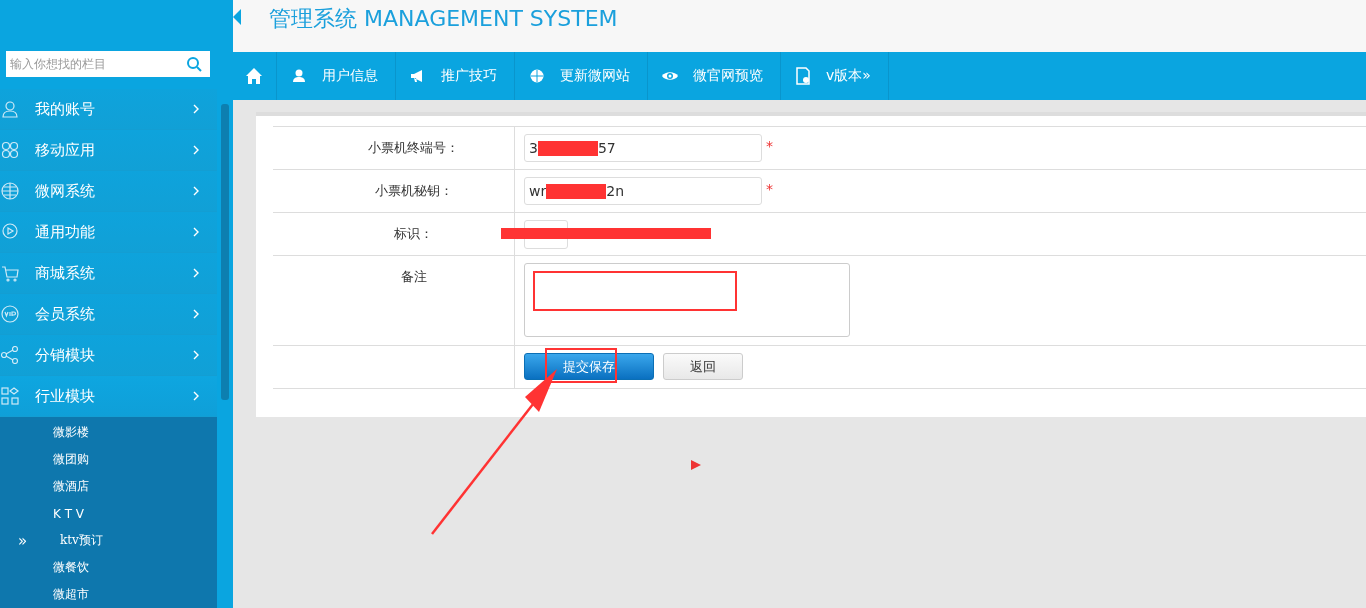  What do you see at coordinates (413, 277) in the screenshot?
I see `field-label: 备注` at bounding box center [413, 277].